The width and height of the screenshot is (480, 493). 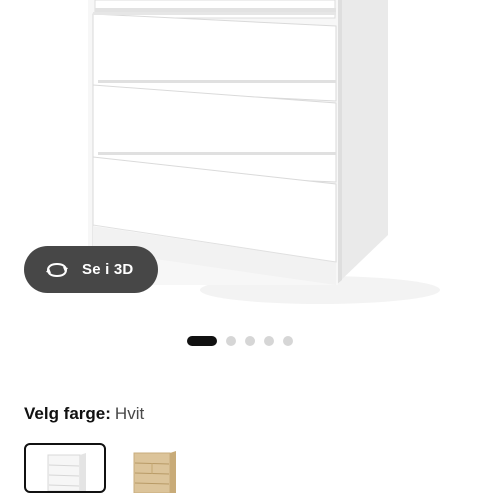 I want to click on color-picker-label: Velg farge:, so click(x=67, y=413).